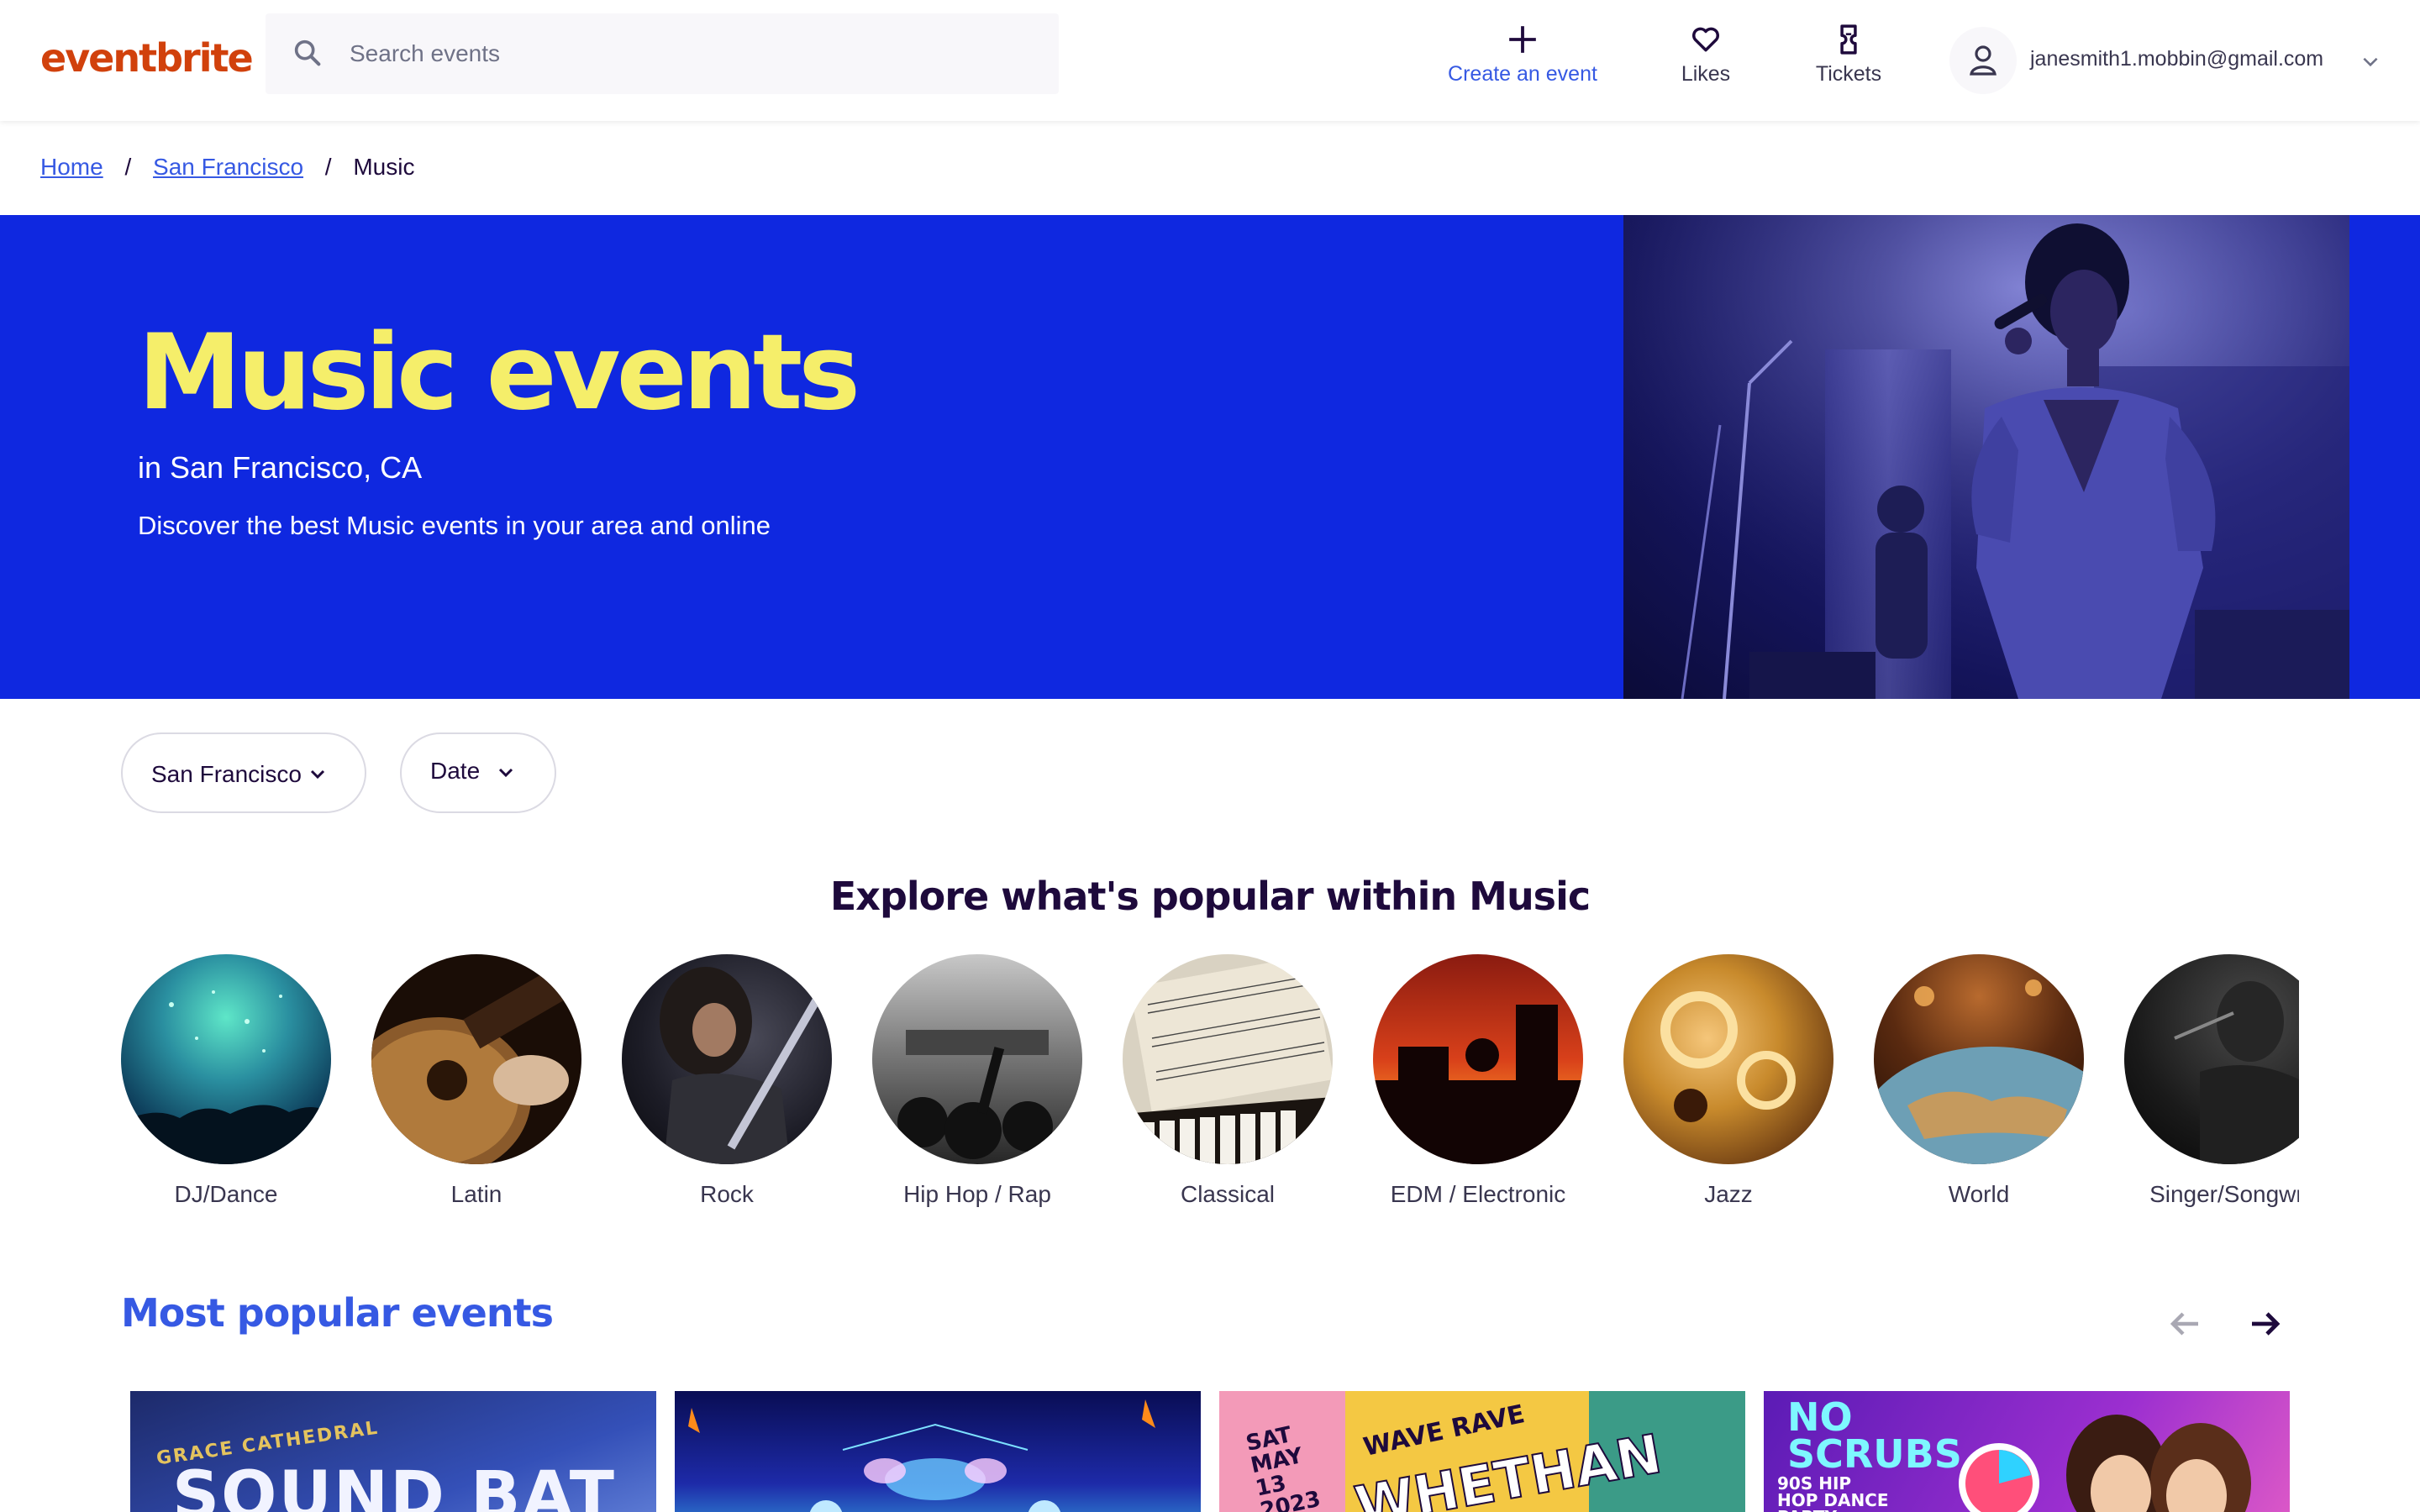 This screenshot has height=1512, width=2420. Describe the element at coordinates (476, 1194) in the screenshot. I see `category-label: Latin` at that location.